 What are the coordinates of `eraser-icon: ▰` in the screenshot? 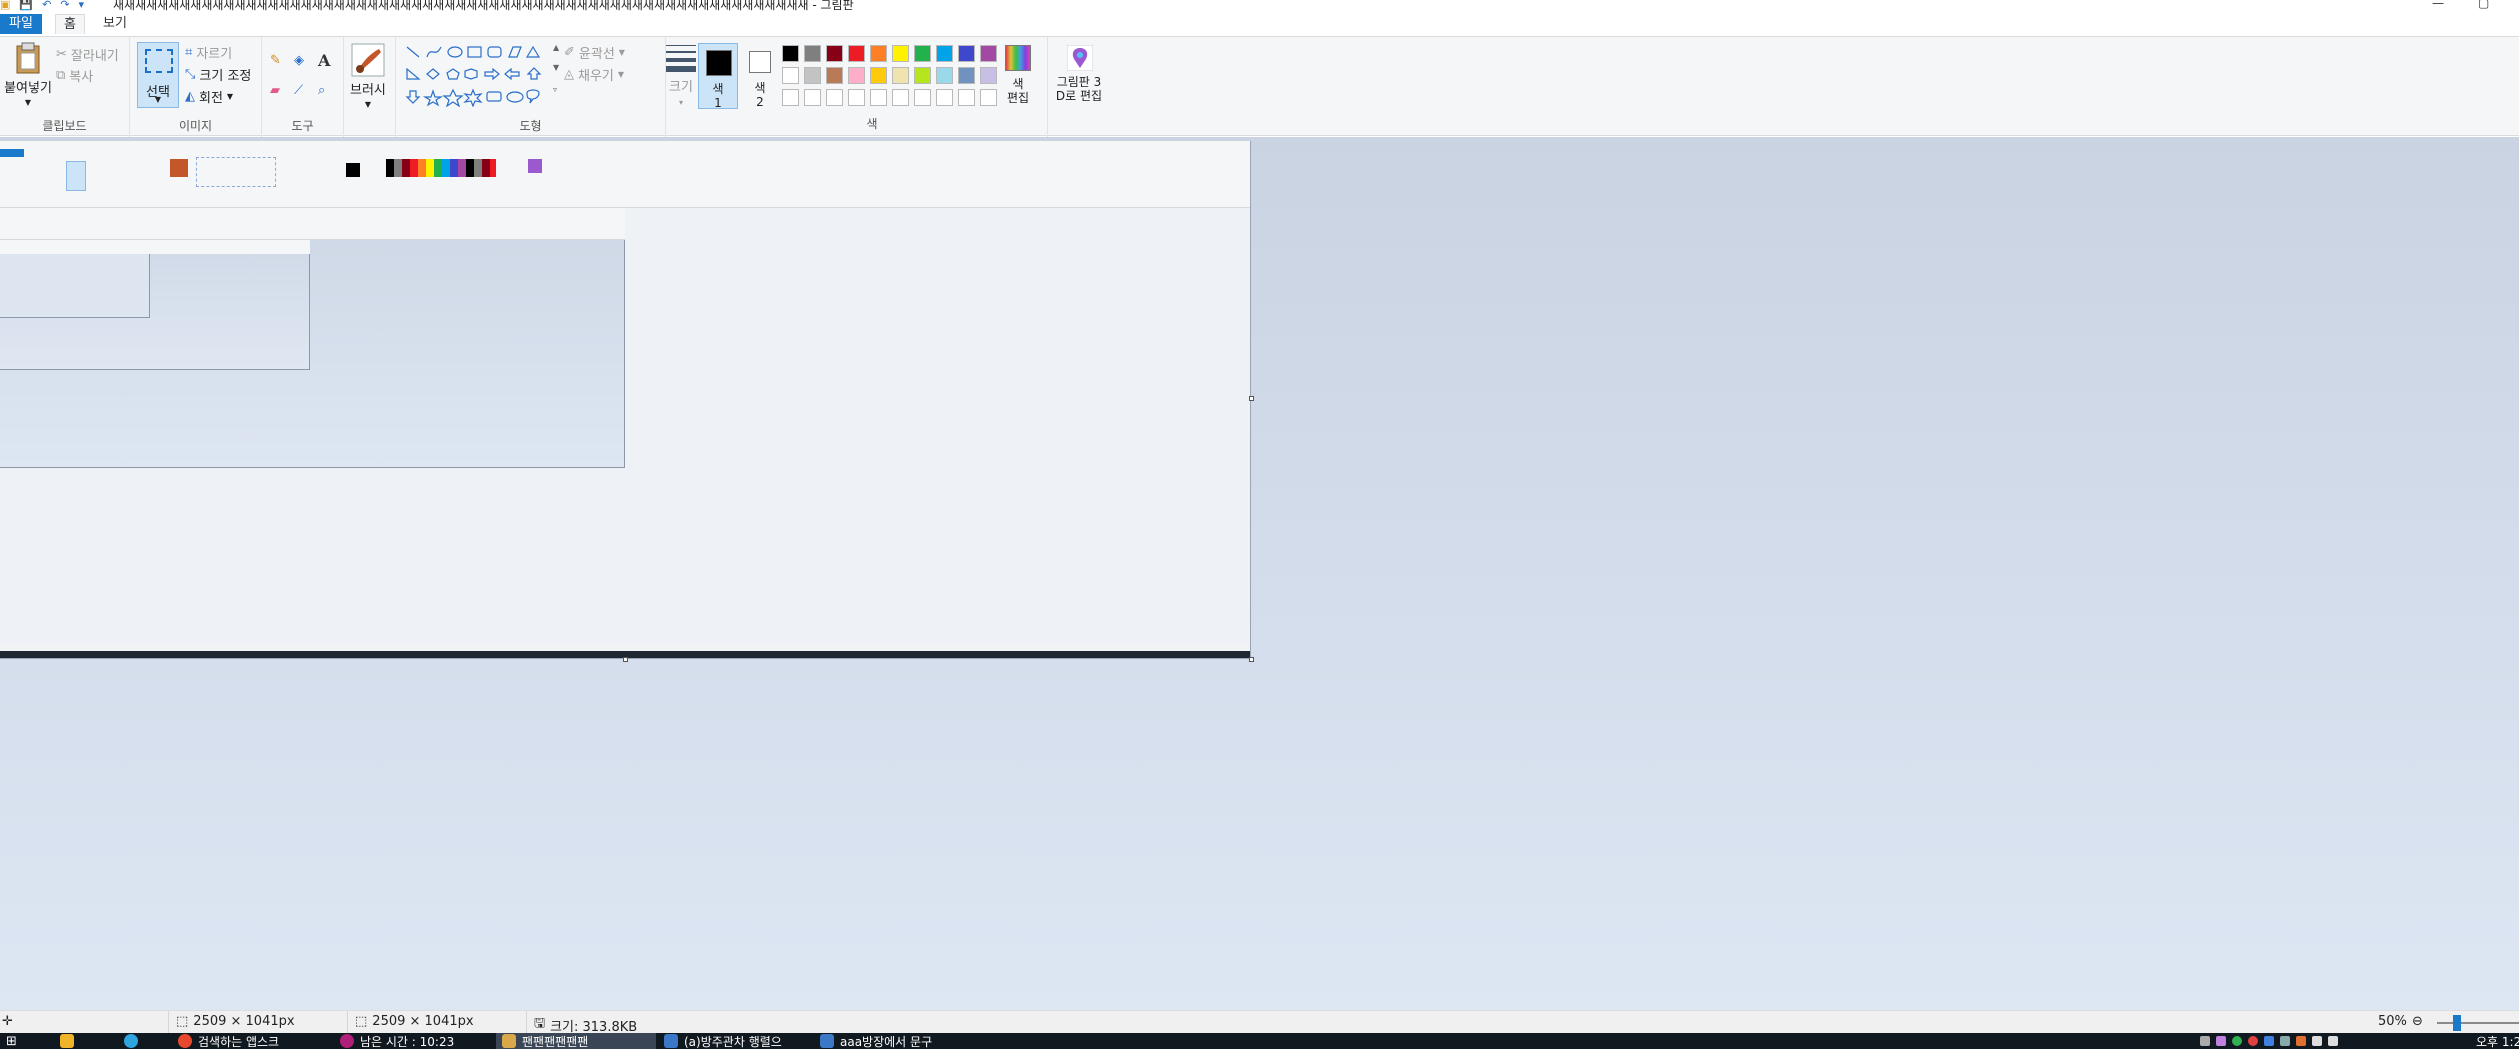 It's located at (275, 90).